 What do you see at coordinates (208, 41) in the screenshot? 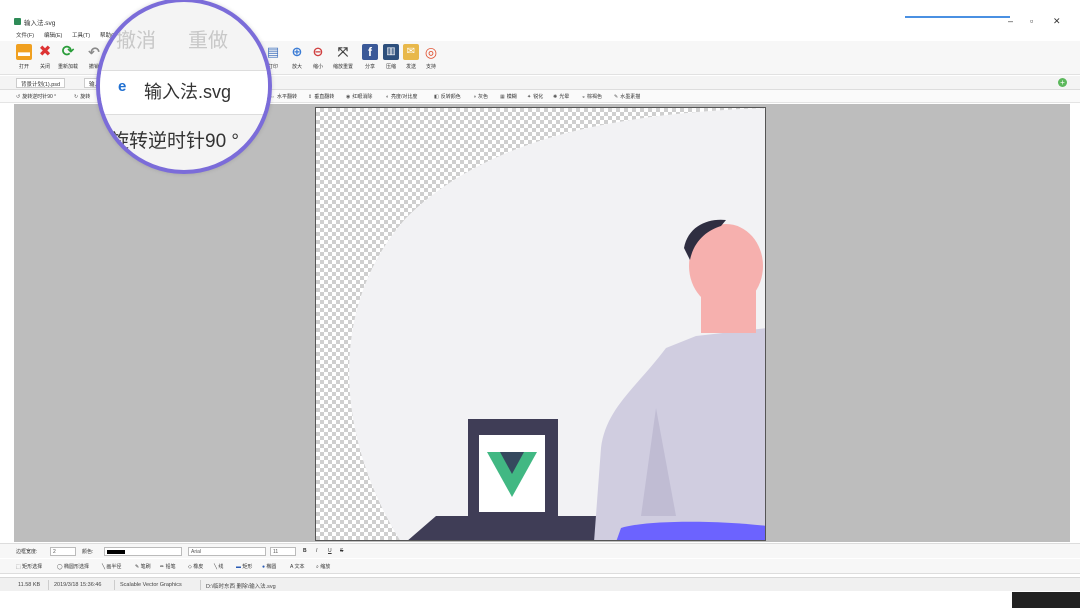
I see `zoom-redo-label: 重做` at bounding box center [208, 41].